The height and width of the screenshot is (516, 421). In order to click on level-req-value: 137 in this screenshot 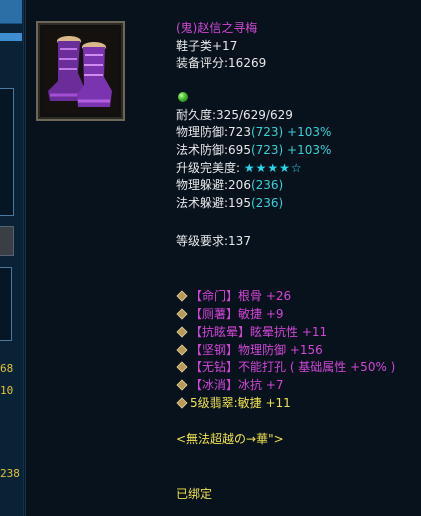, I will do `click(239, 241)`.